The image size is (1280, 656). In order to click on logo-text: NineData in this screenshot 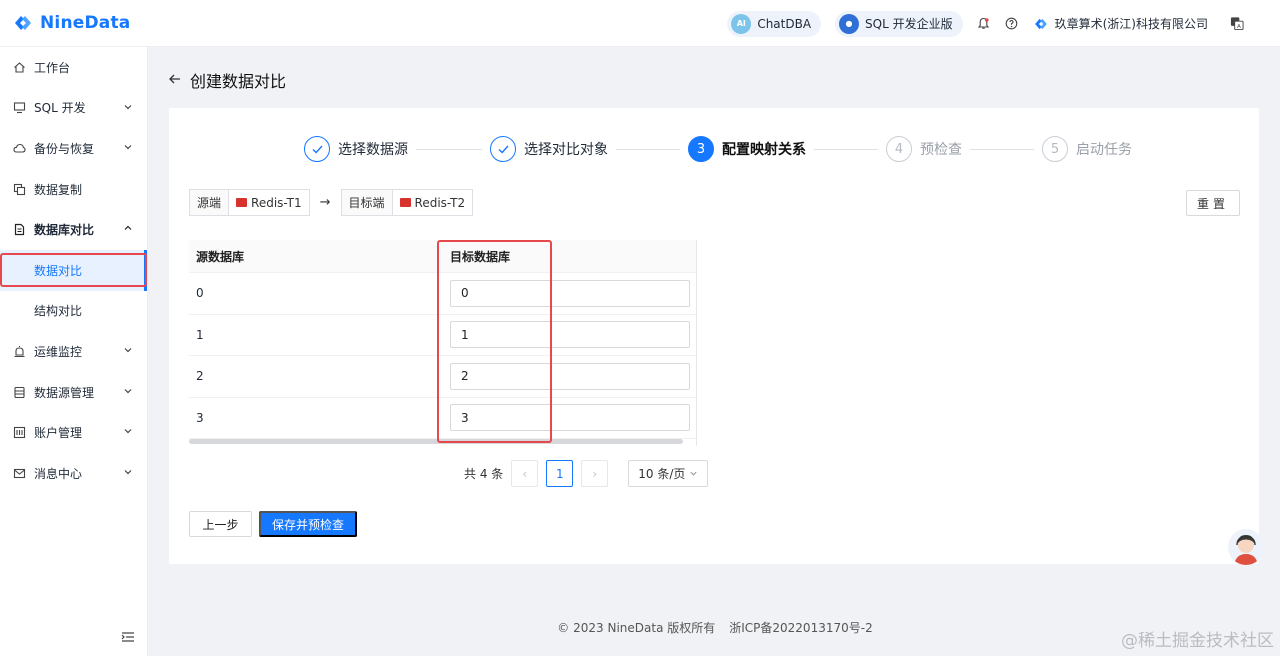, I will do `click(85, 23)`.